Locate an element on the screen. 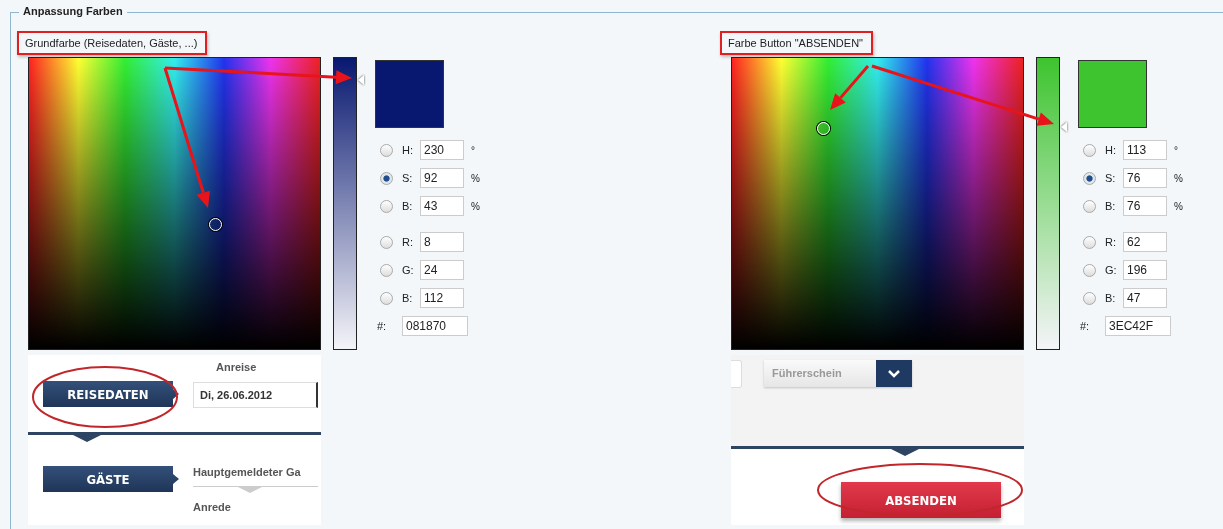 The image size is (1223, 529). value-field: 43 is located at coordinates (442, 206).